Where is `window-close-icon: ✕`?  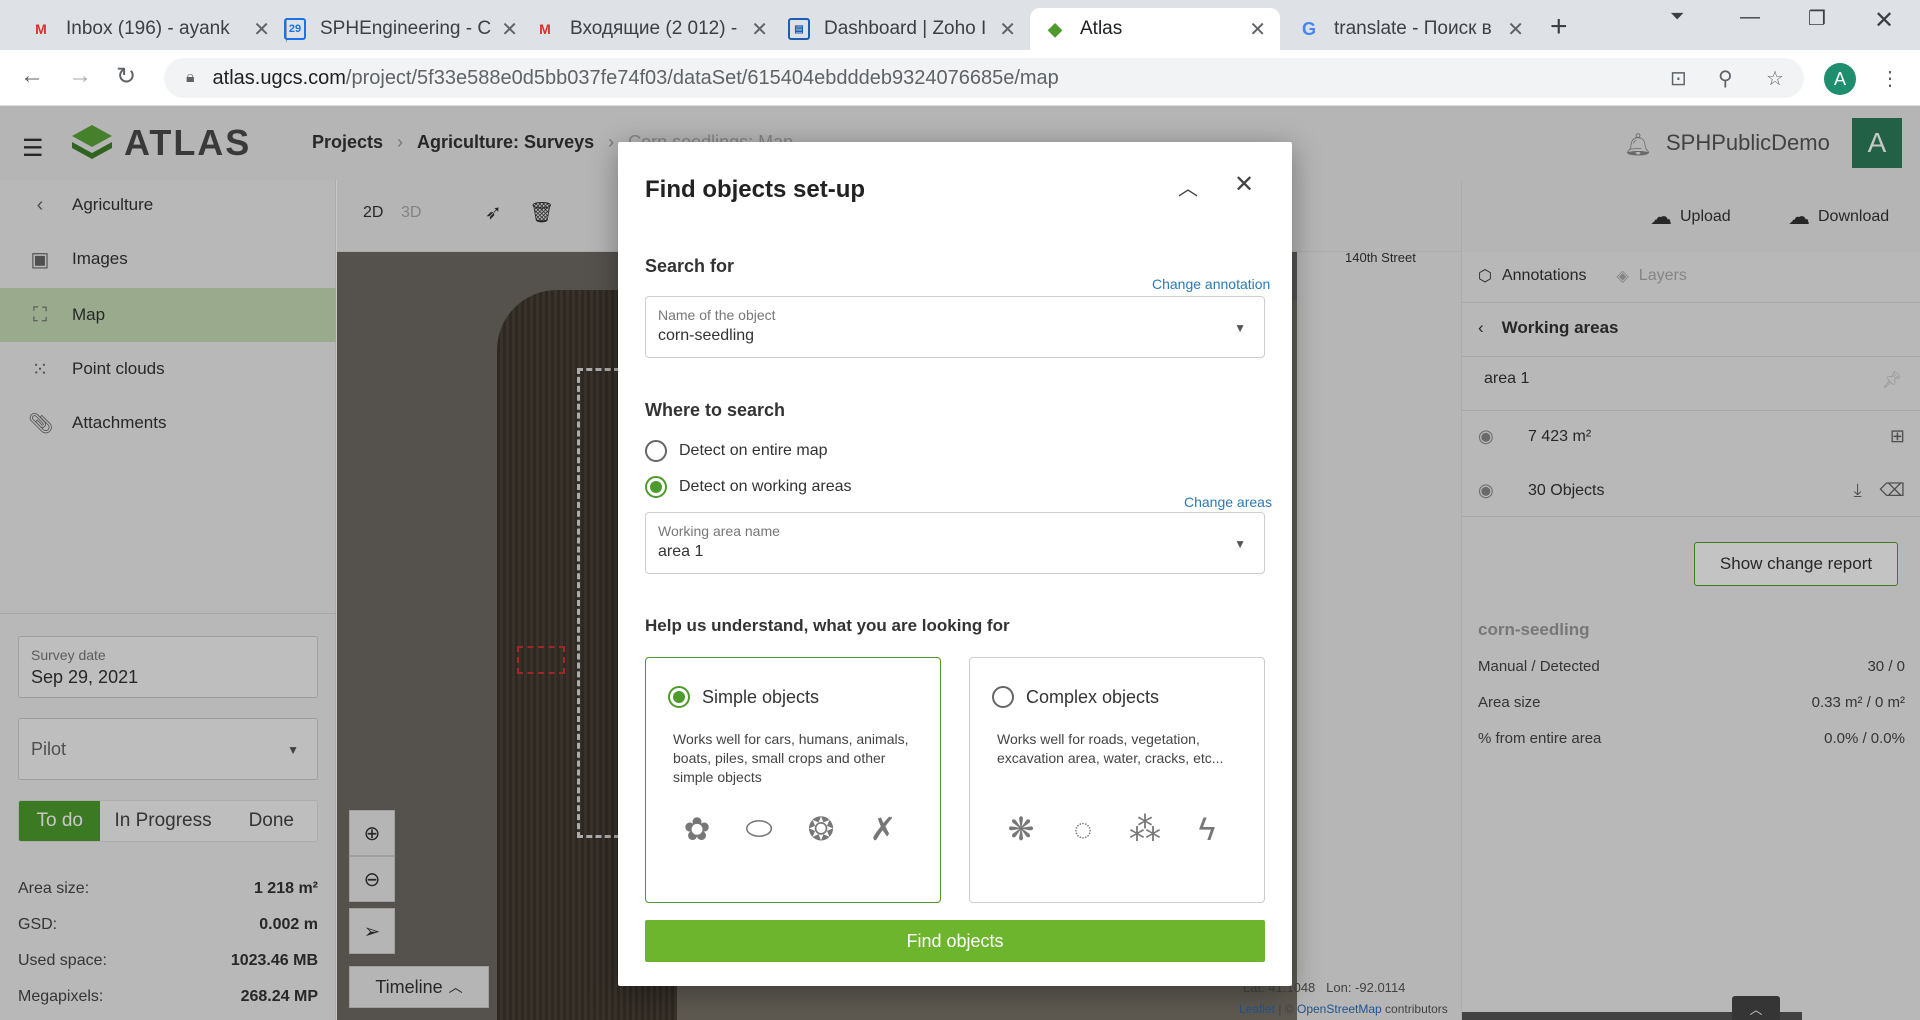 window-close-icon: ✕ is located at coordinates (1884, 20).